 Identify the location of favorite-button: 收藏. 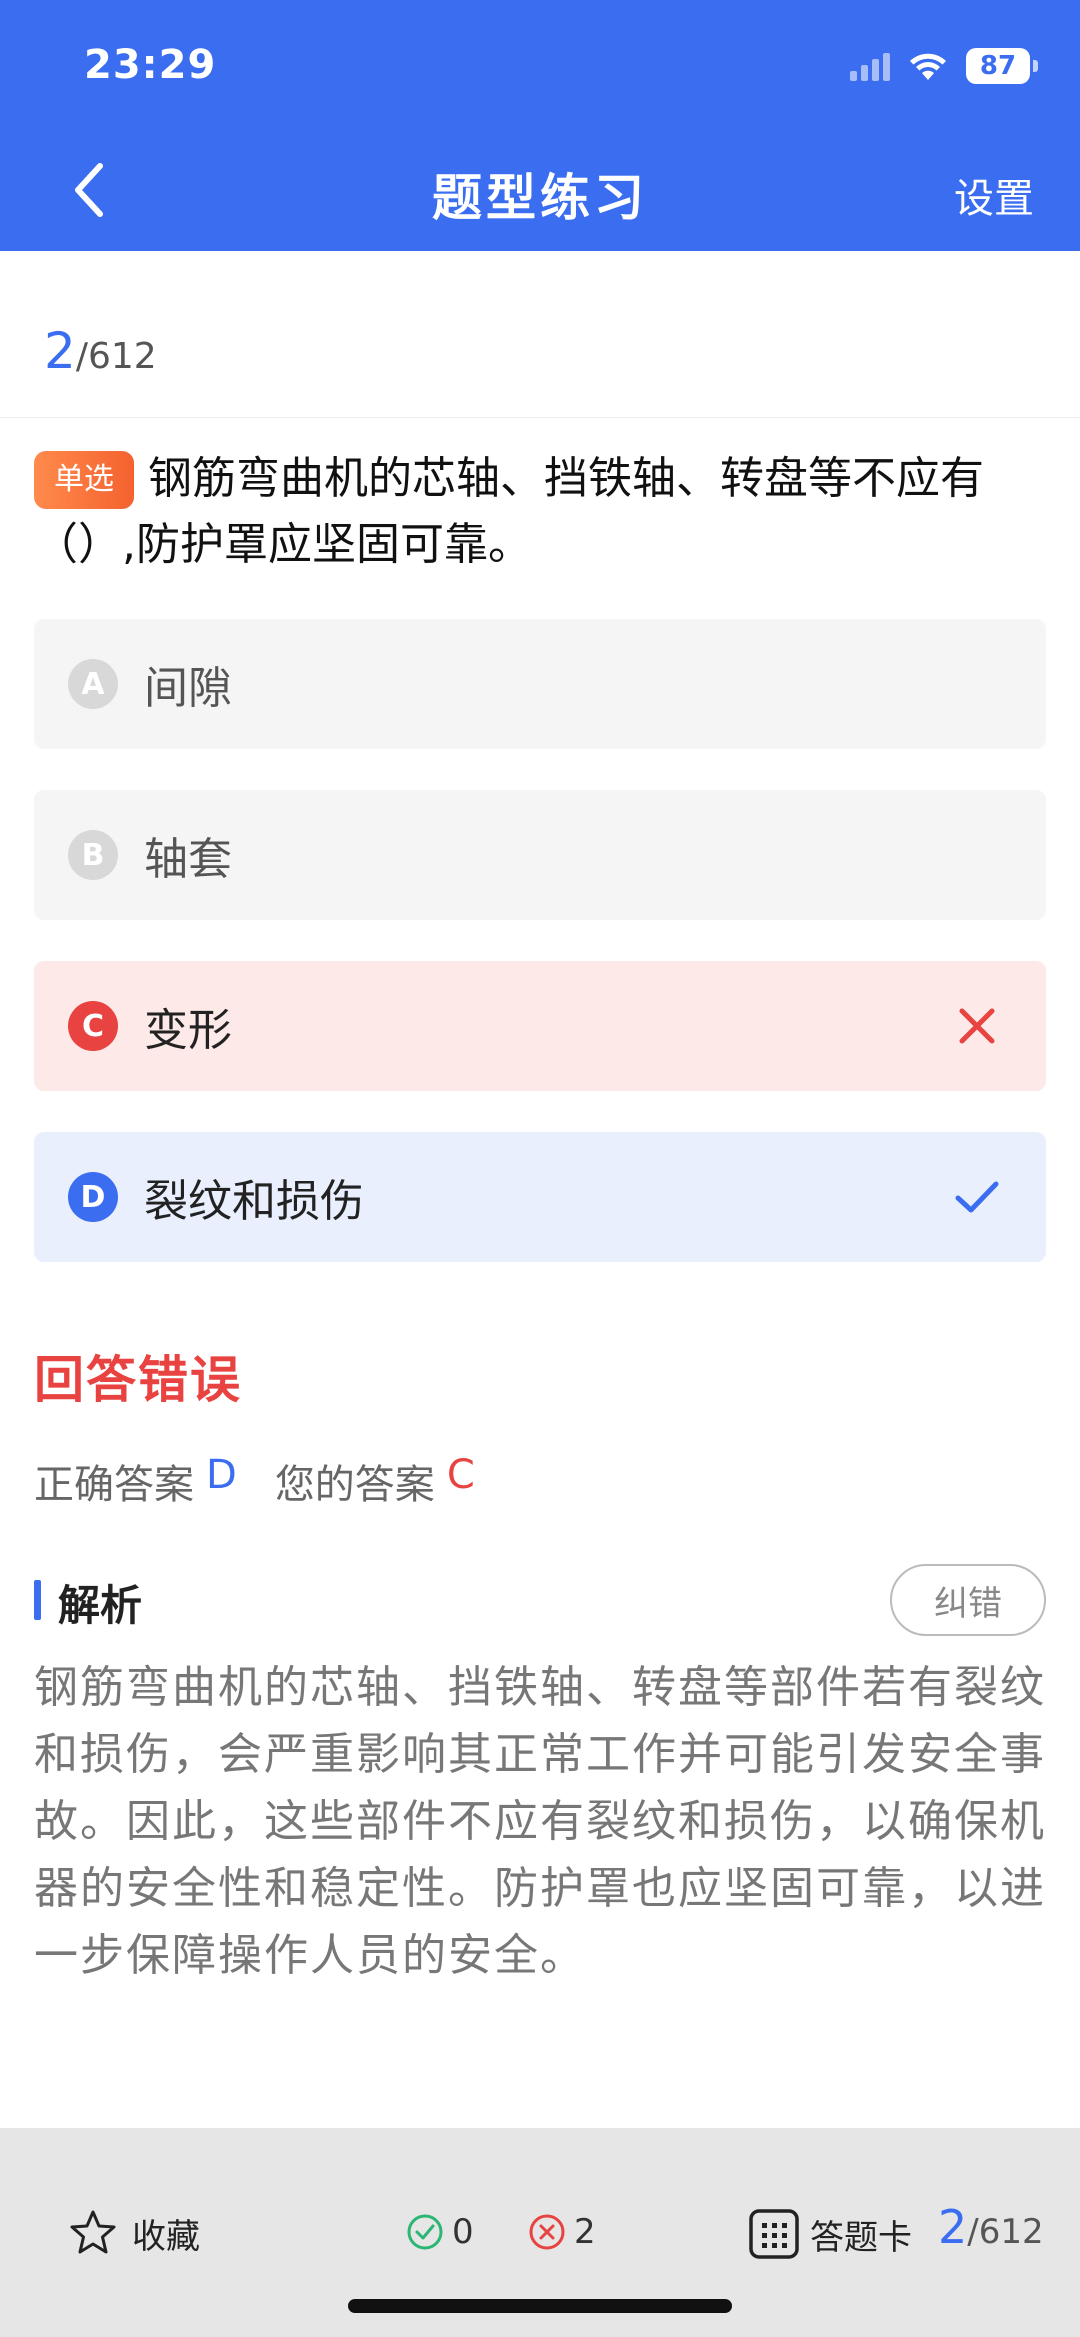
(134, 2233).